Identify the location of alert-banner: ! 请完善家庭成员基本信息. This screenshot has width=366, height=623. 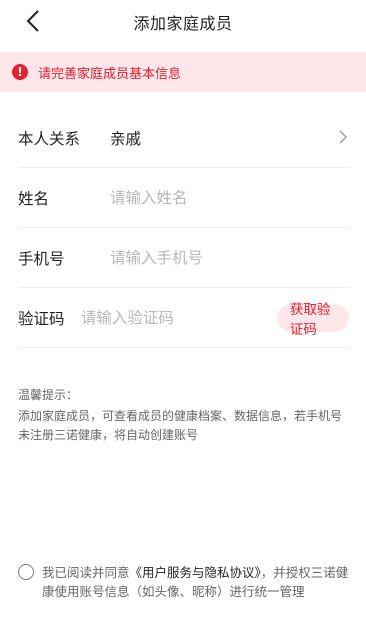
(183, 72).